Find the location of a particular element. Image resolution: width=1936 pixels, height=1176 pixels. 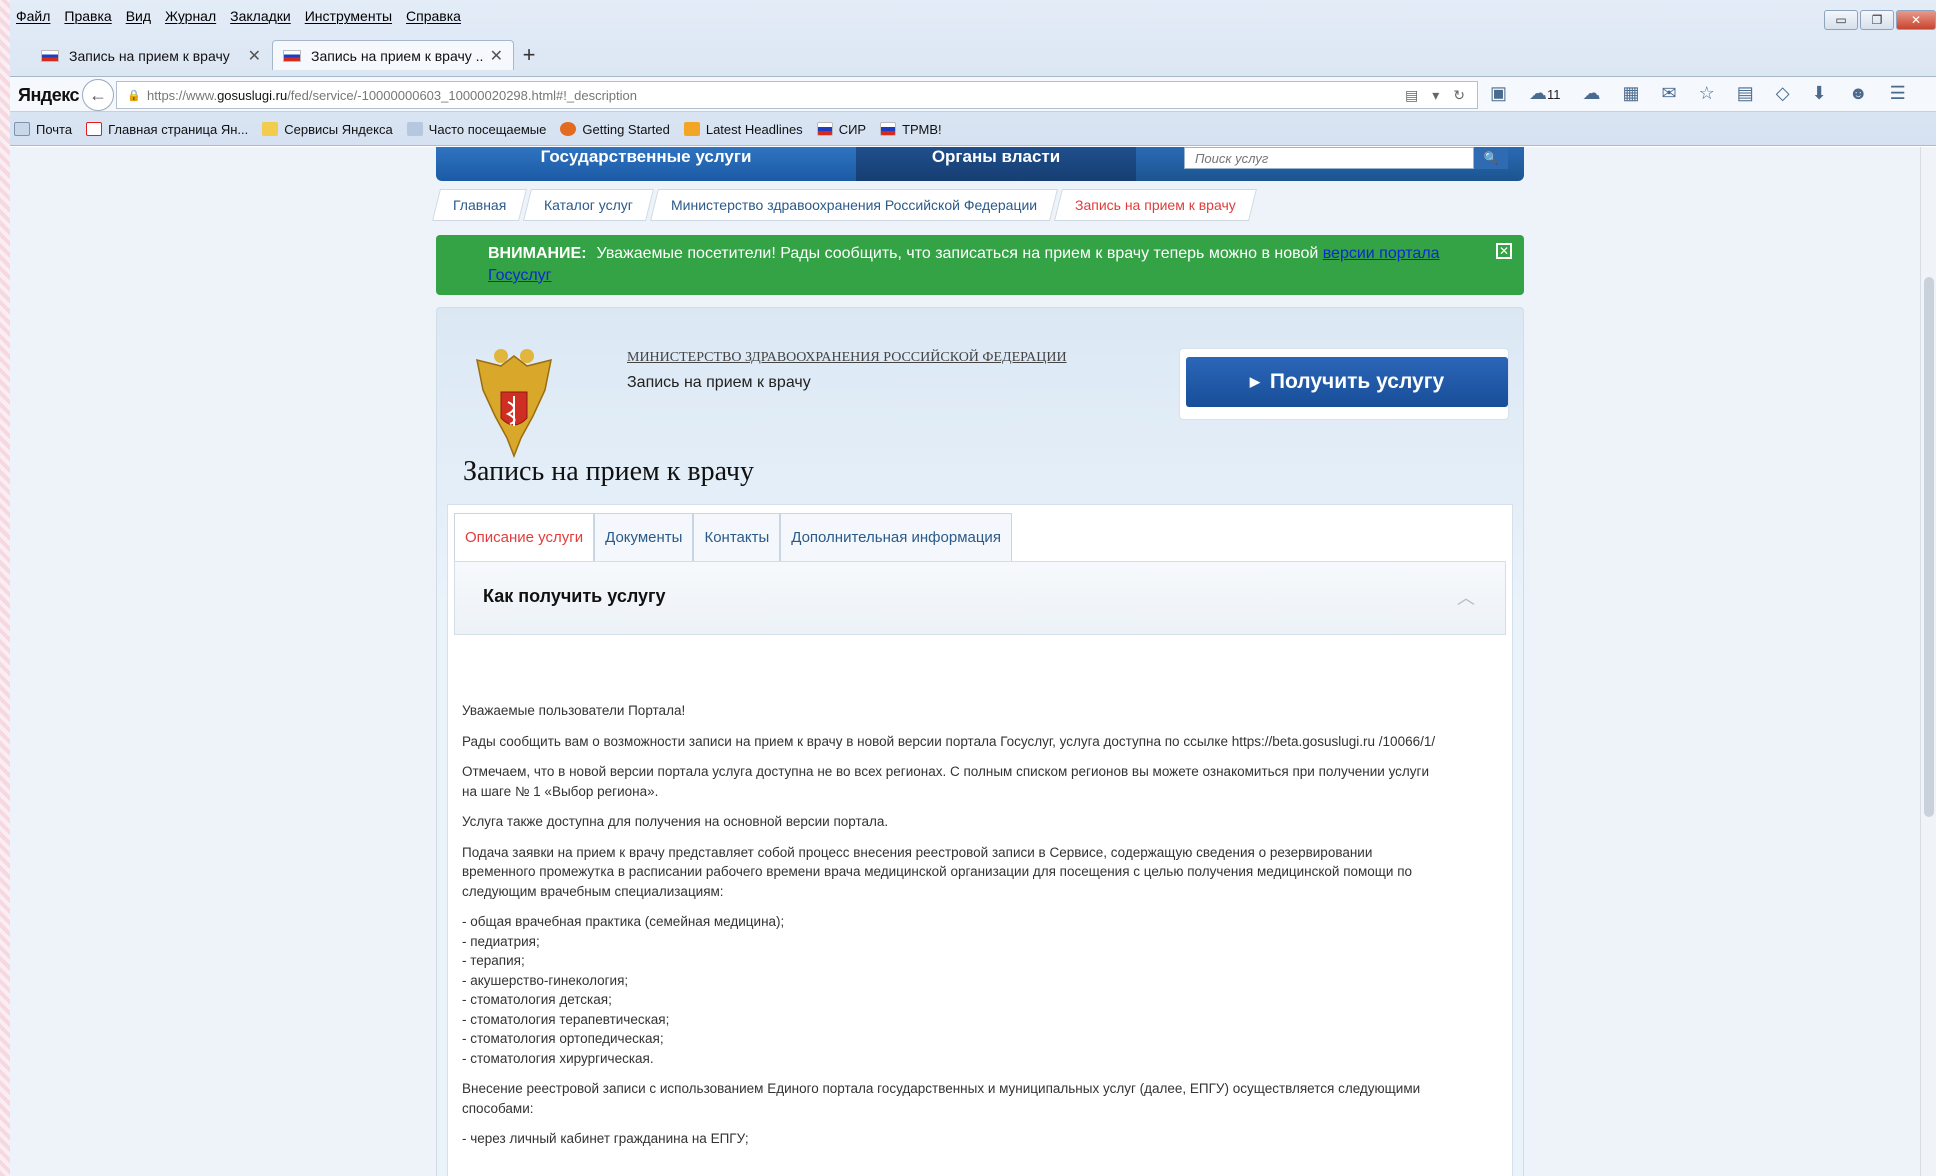

menu-tools: Инструменты is located at coordinates (348, 19).